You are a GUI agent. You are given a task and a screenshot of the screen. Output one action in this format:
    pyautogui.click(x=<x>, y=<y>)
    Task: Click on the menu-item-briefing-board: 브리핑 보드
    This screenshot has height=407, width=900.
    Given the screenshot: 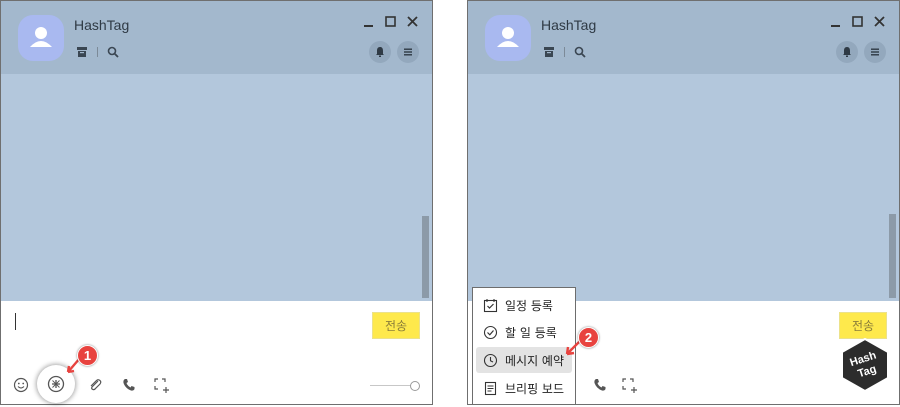 What is the action you would take?
    pyautogui.click(x=524, y=388)
    